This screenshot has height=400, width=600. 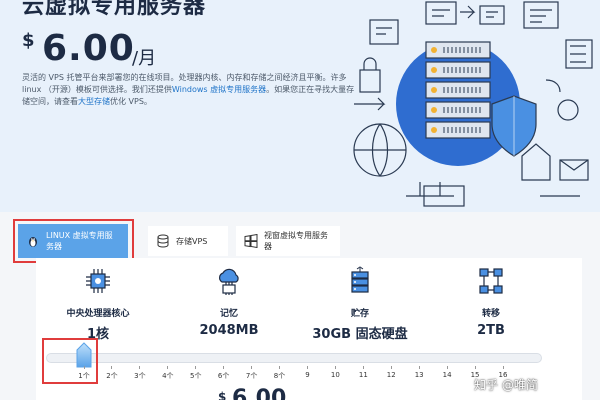 I want to click on slider-tick-label: 13, so click(x=419, y=372).